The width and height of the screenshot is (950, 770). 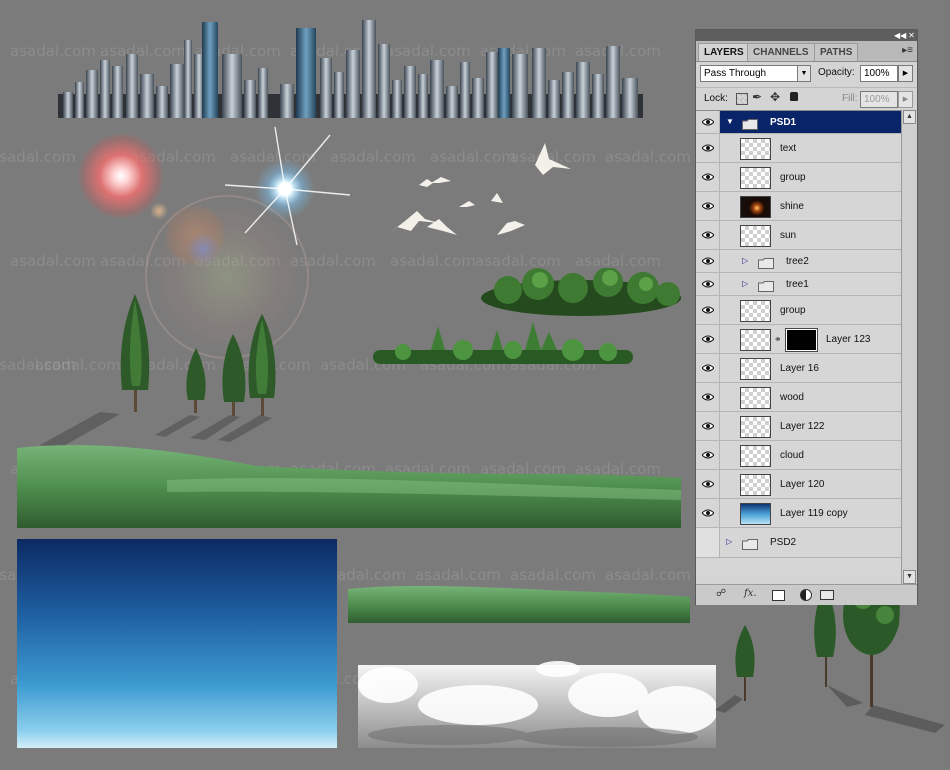 What do you see at coordinates (801, 339) in the screenshot?
I see `layer-mask-thumbnail` at bounding box center [801, 339].